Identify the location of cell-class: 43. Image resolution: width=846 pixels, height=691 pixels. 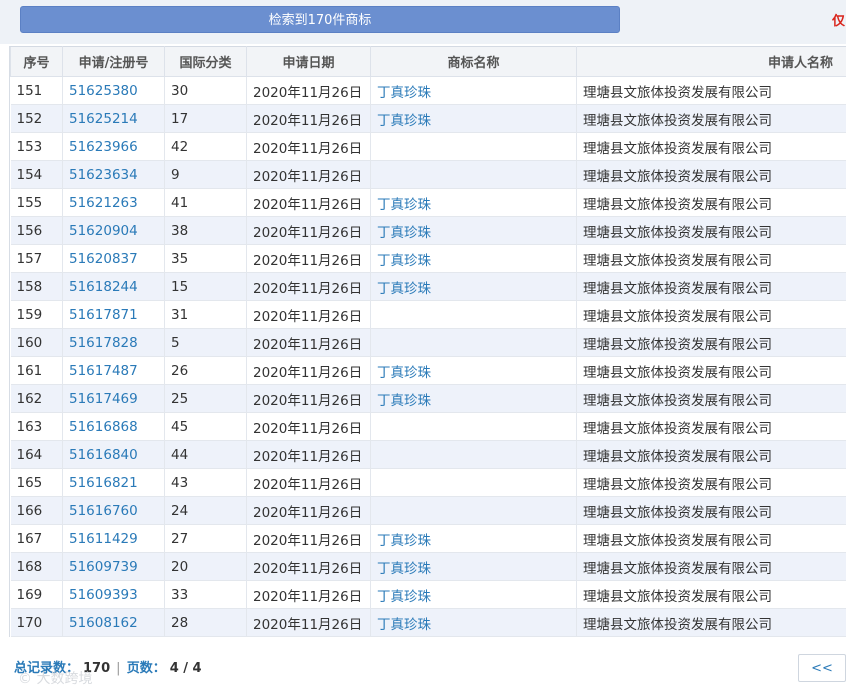
(205, 482).